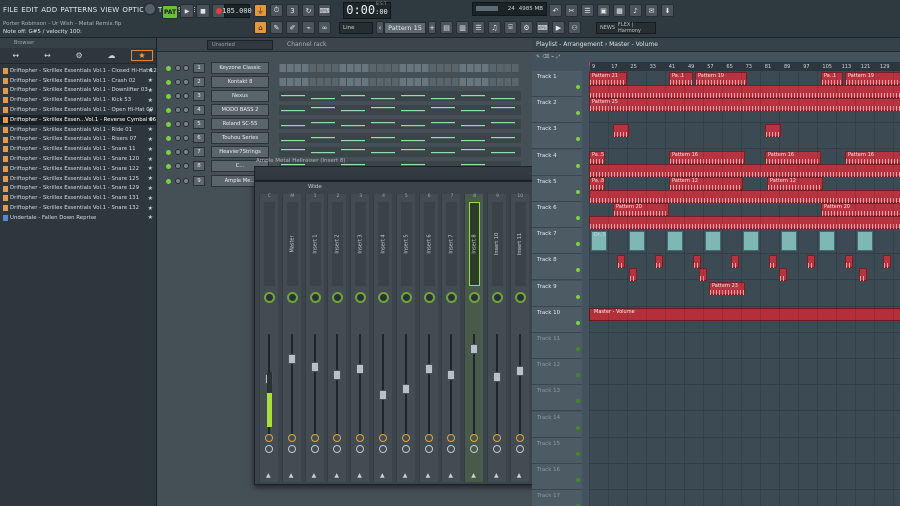  What do you see at coordinates (170, 12) in the screenshot?
I see `pattern-song-toggle: PAT` at bounding box center [170, 12].